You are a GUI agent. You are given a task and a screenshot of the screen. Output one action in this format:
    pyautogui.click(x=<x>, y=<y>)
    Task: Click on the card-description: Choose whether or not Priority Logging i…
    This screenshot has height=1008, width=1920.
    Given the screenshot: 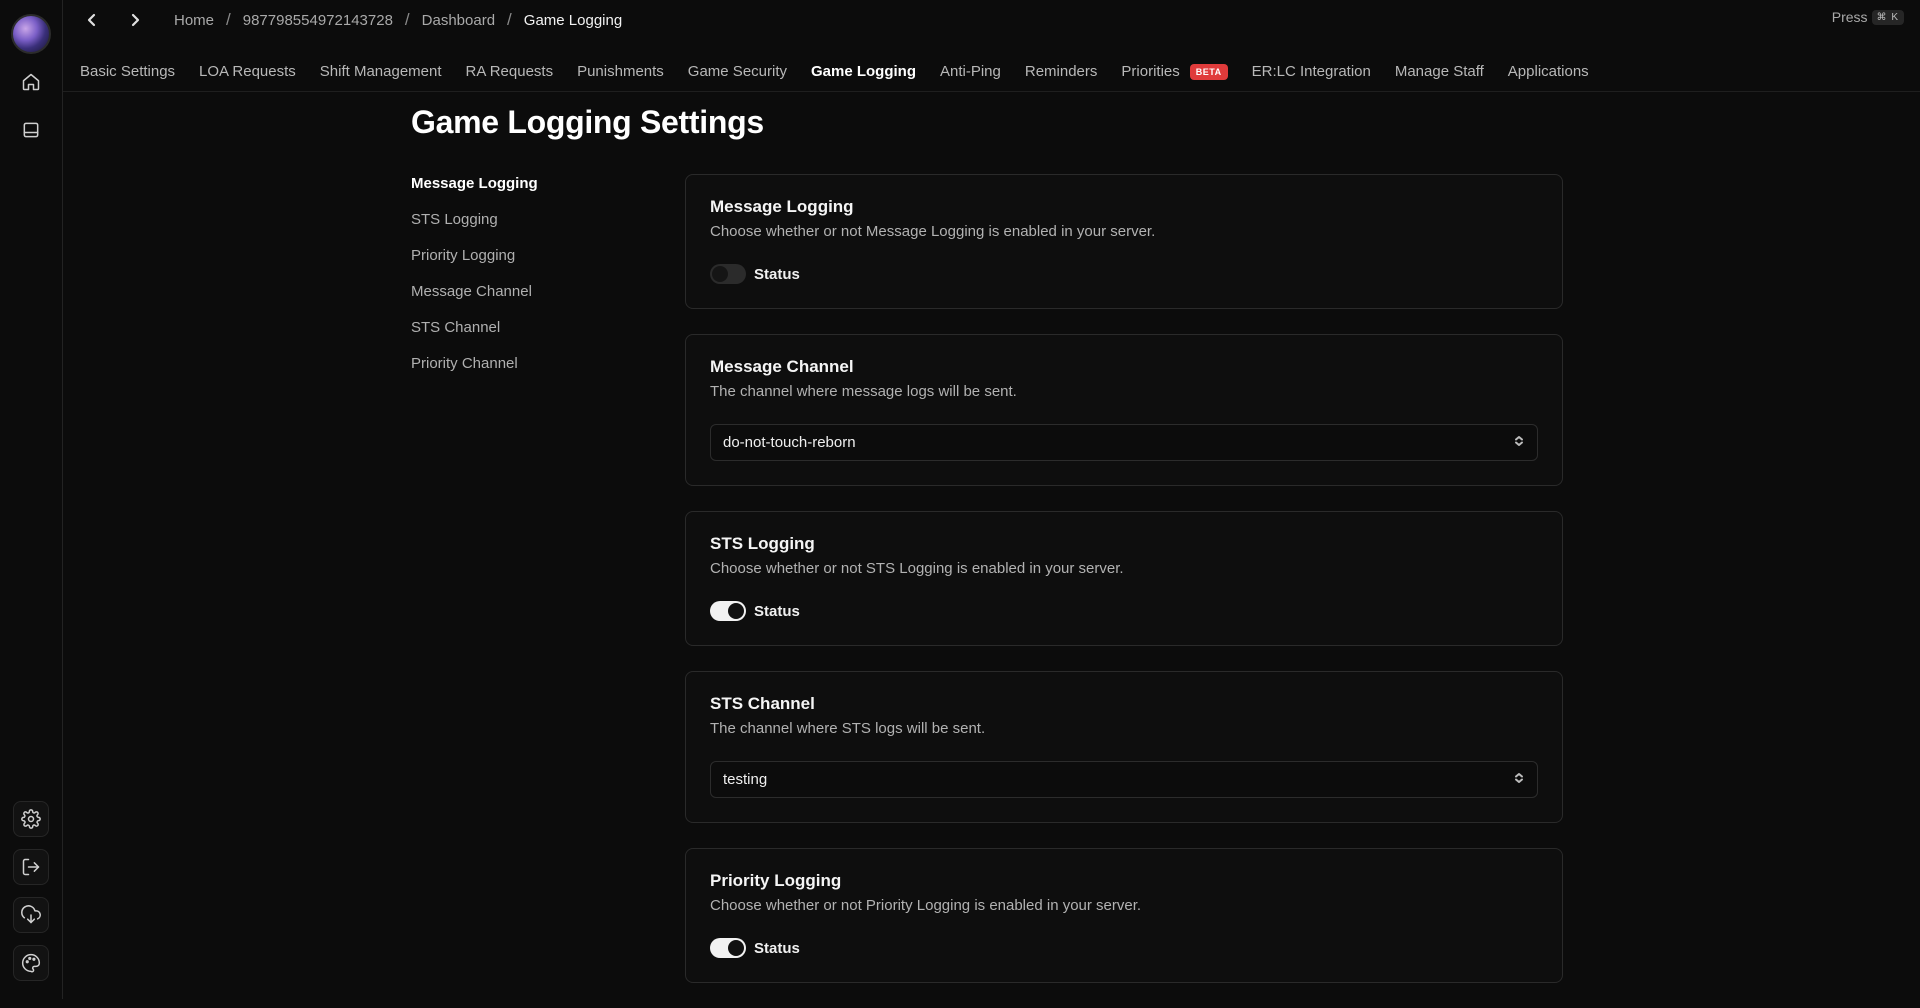 What is the action you would take?
    pyautogui.click(x=926, y=905)
    